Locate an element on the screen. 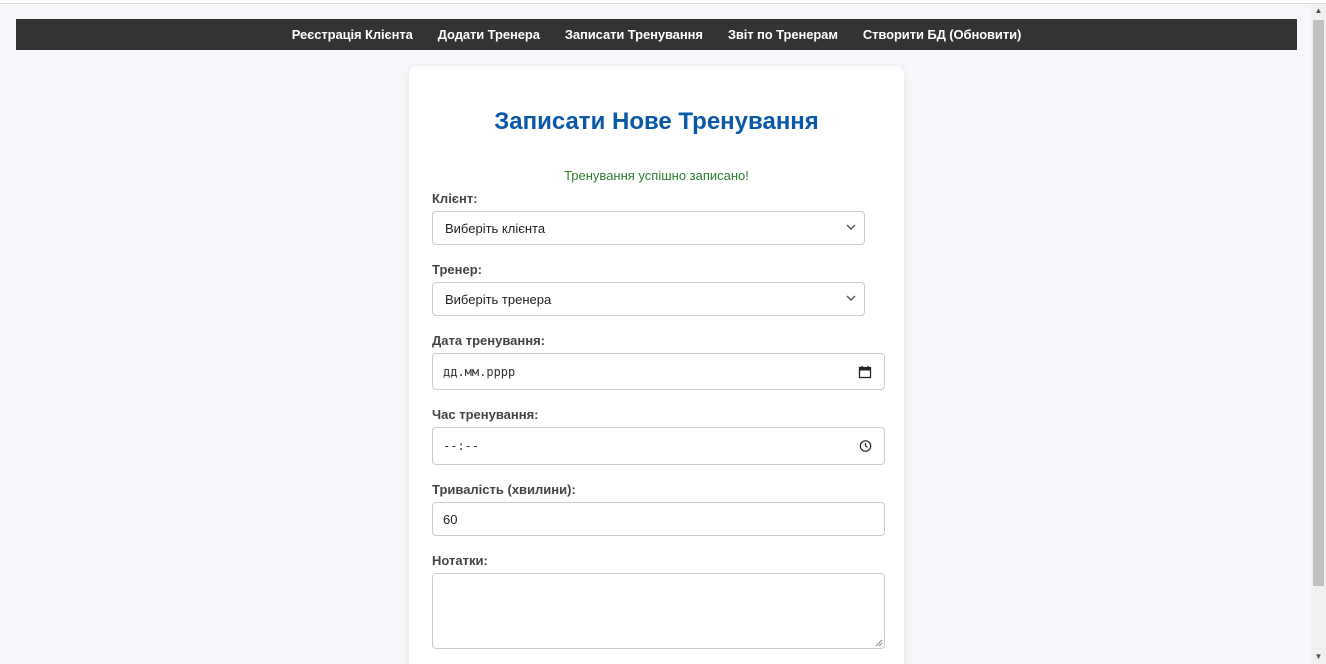 Image resolution: width=1326 pixels, height=664 pixels. duration-input: 60 is located at coordinates (658, 519).